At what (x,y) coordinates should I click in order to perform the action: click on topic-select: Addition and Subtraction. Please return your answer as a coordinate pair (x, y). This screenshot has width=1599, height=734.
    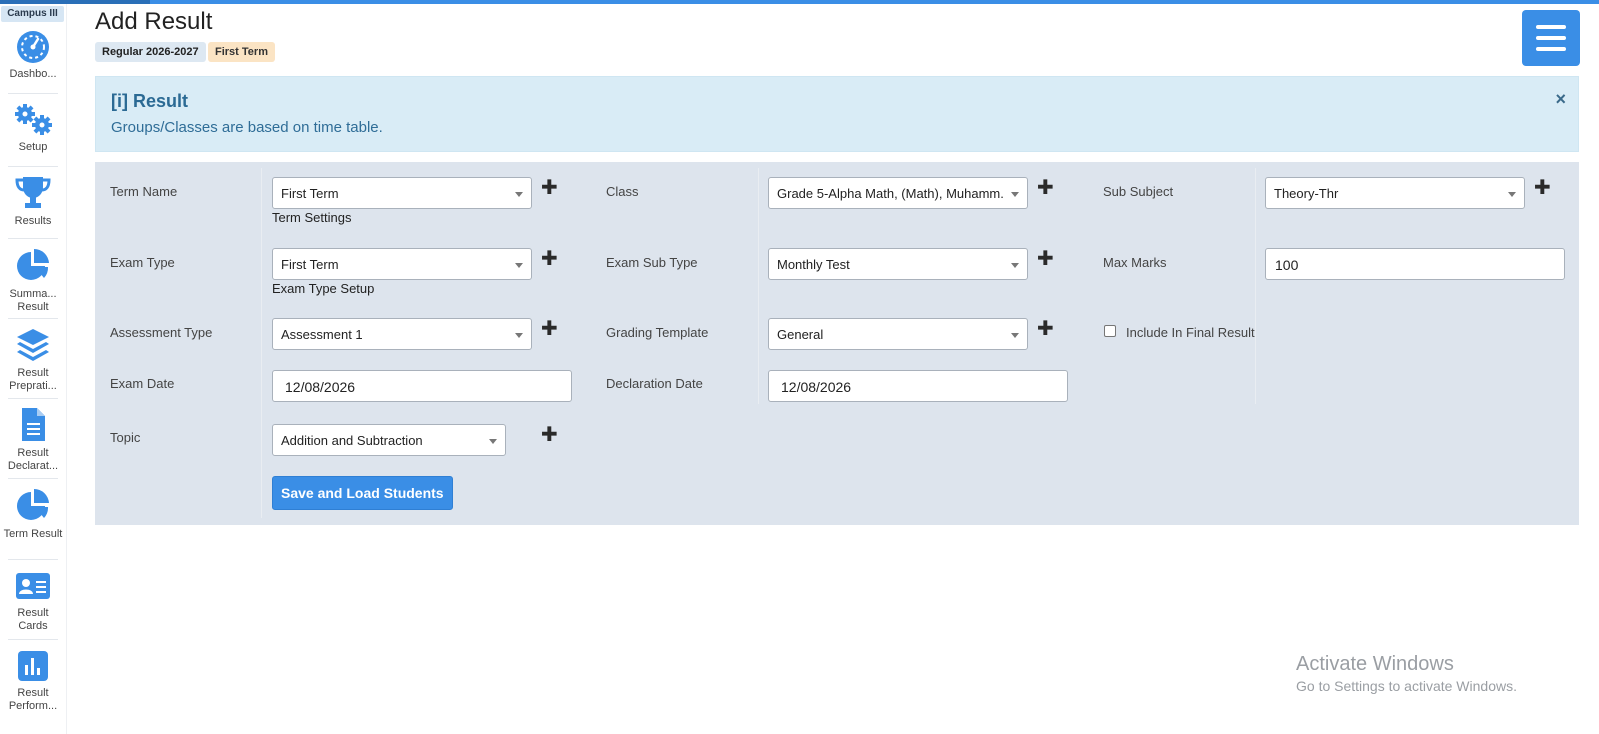
    Looking at the image, I should click on (389, 440).